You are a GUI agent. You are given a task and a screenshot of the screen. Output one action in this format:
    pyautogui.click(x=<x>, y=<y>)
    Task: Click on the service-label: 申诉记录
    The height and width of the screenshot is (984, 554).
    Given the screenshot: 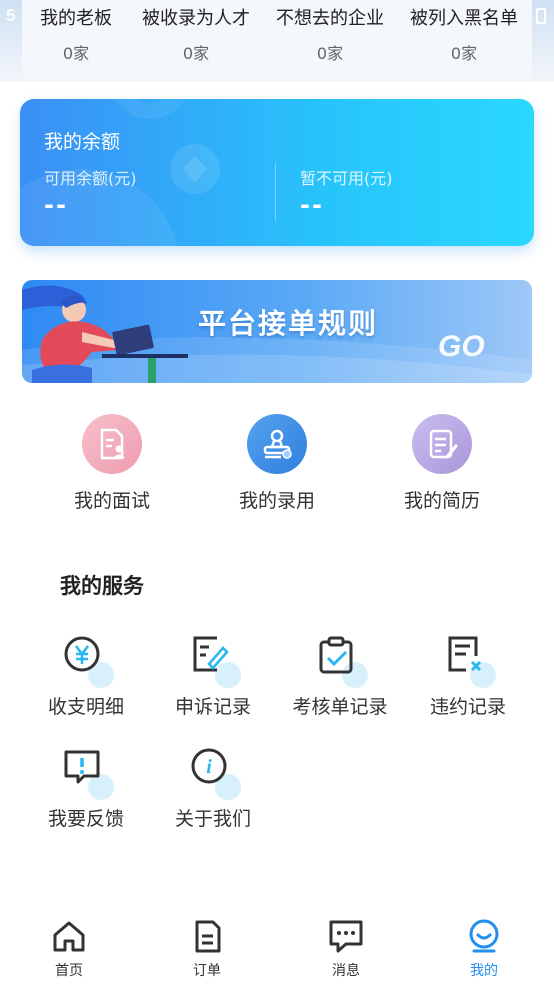 What is the action you would take?
    pyautogui.click(x=212, y=707)
    